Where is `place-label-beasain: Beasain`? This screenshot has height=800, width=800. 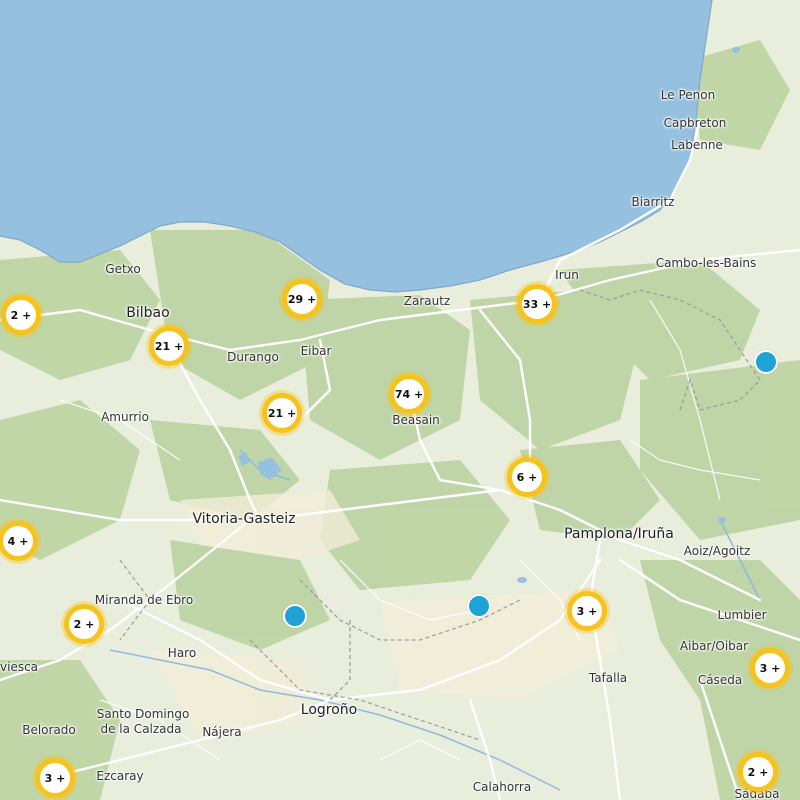
place-label-beasain: Beasain is located at coordinates (416, 420).